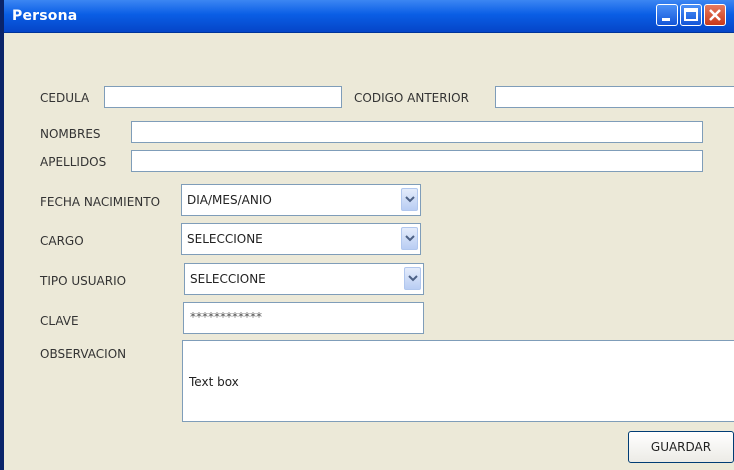 This screenshot has width=734, height=470. What do you see at coordinates (65, 98) in the screenshot?
I see `cedula-label: CEDULA` at bounding box center [65, 98].